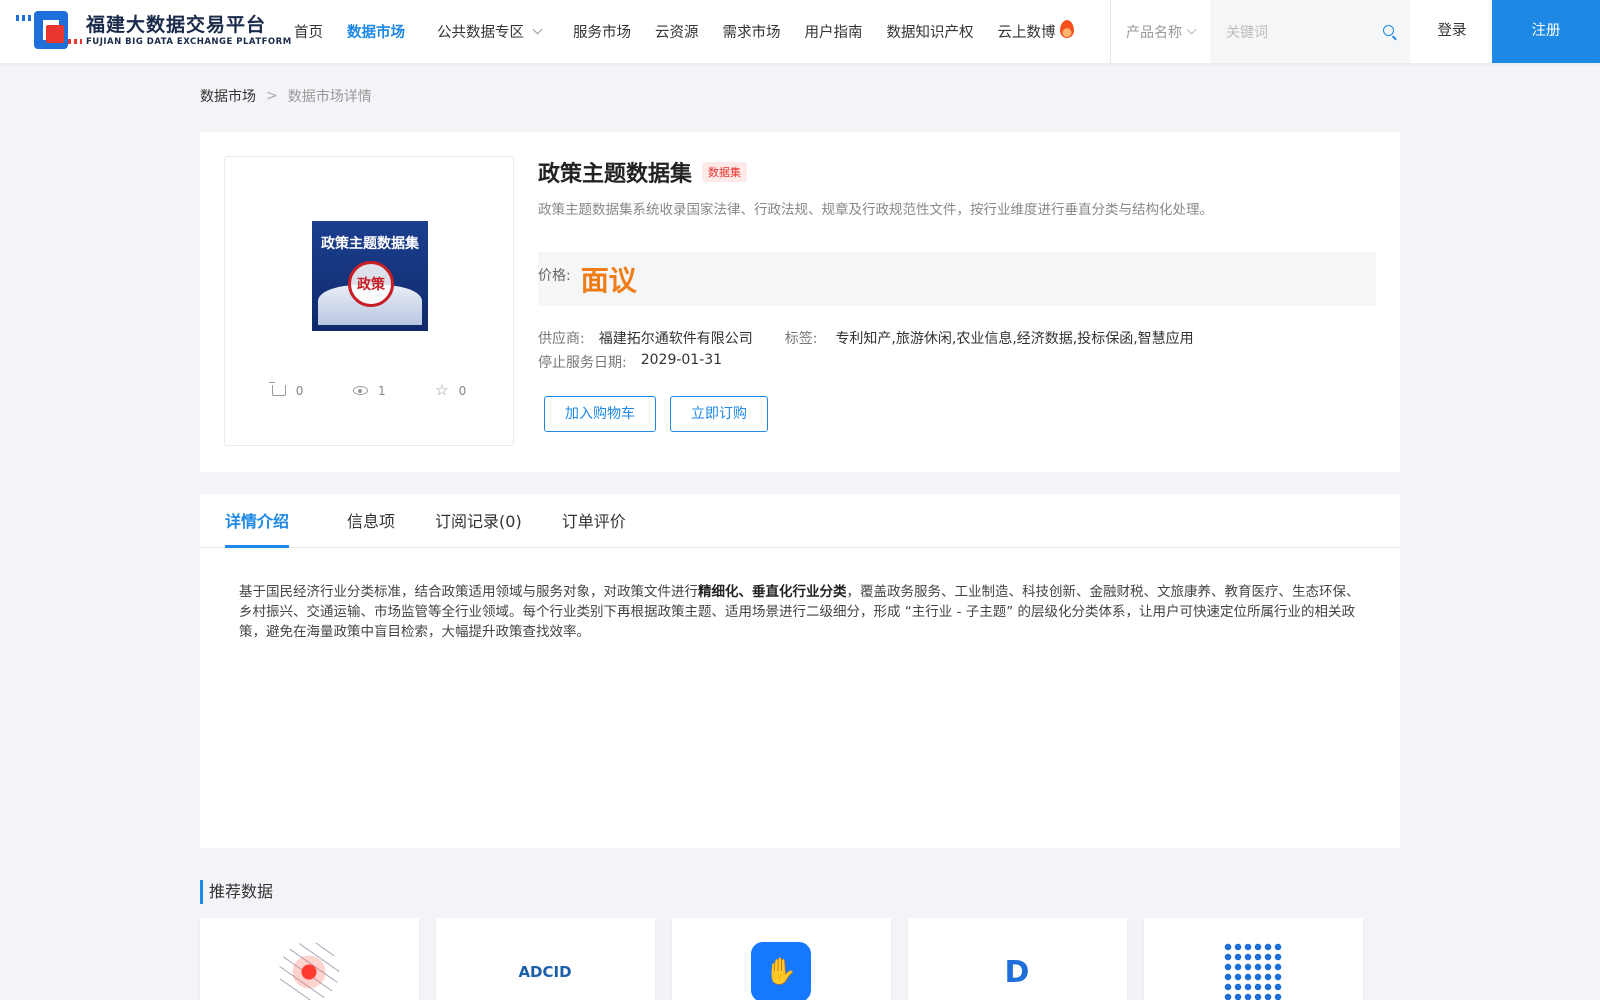  What do you see at coordinates (554, 276) in the screenshot?
I see `price-label: 价格:` at bounding box center [554, 276].